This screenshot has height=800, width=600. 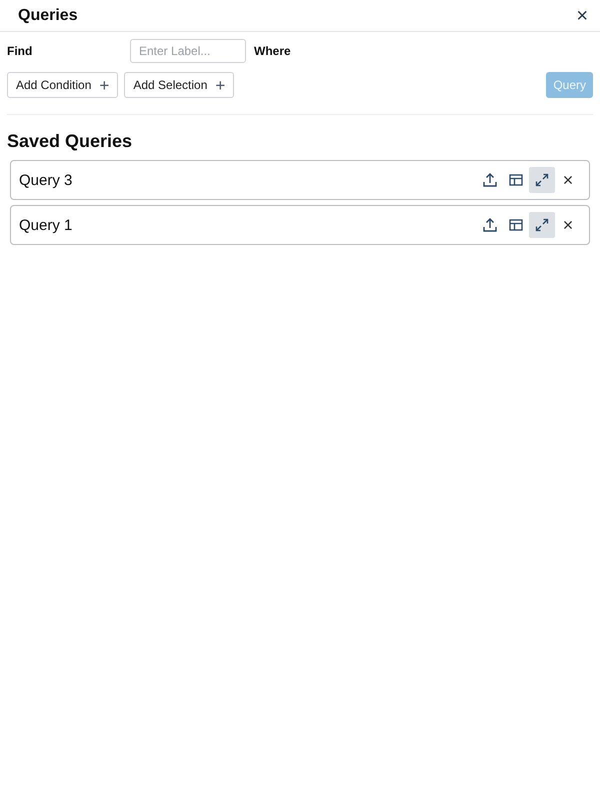 What do you see at coordinates (300, 225) in the screenshot?
I see `saved-query-card: Query 1 ×` at bounding box center [300, 225].